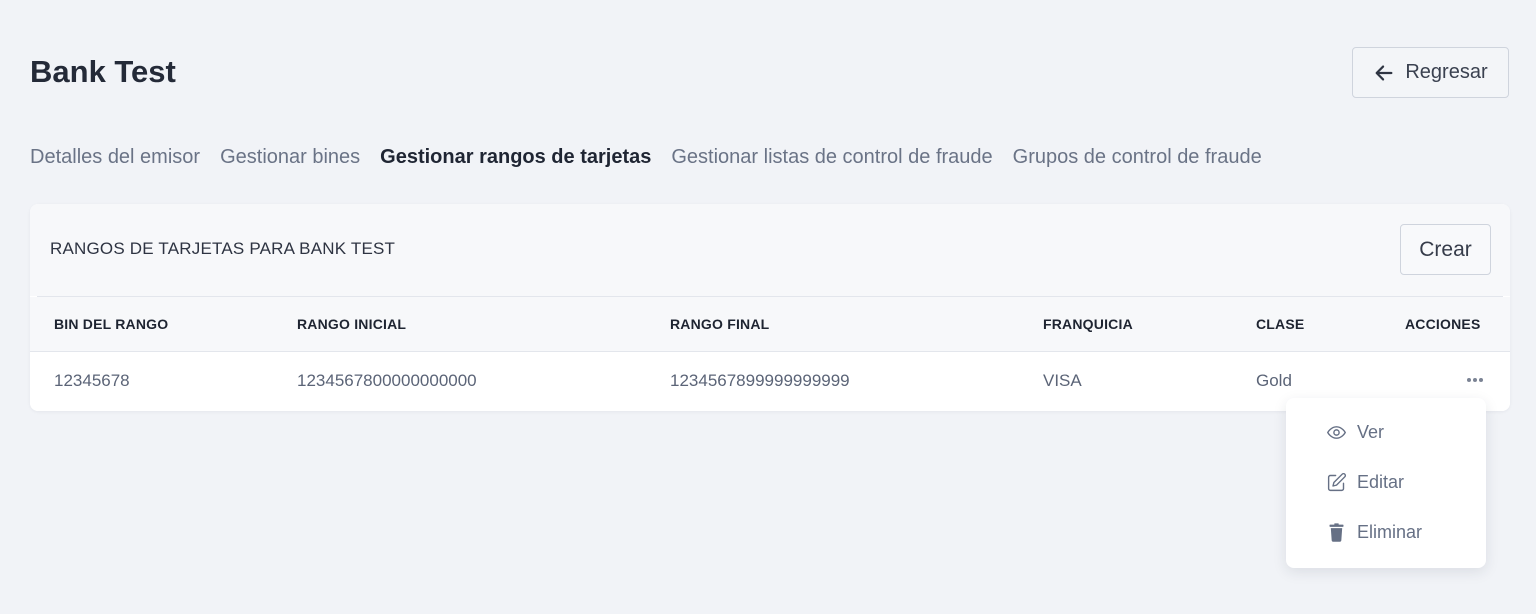  Describe the element at coordinates (290, 157) in the screenshot. I see `tab-gestionar-bines: Gestionar bines` at that location.